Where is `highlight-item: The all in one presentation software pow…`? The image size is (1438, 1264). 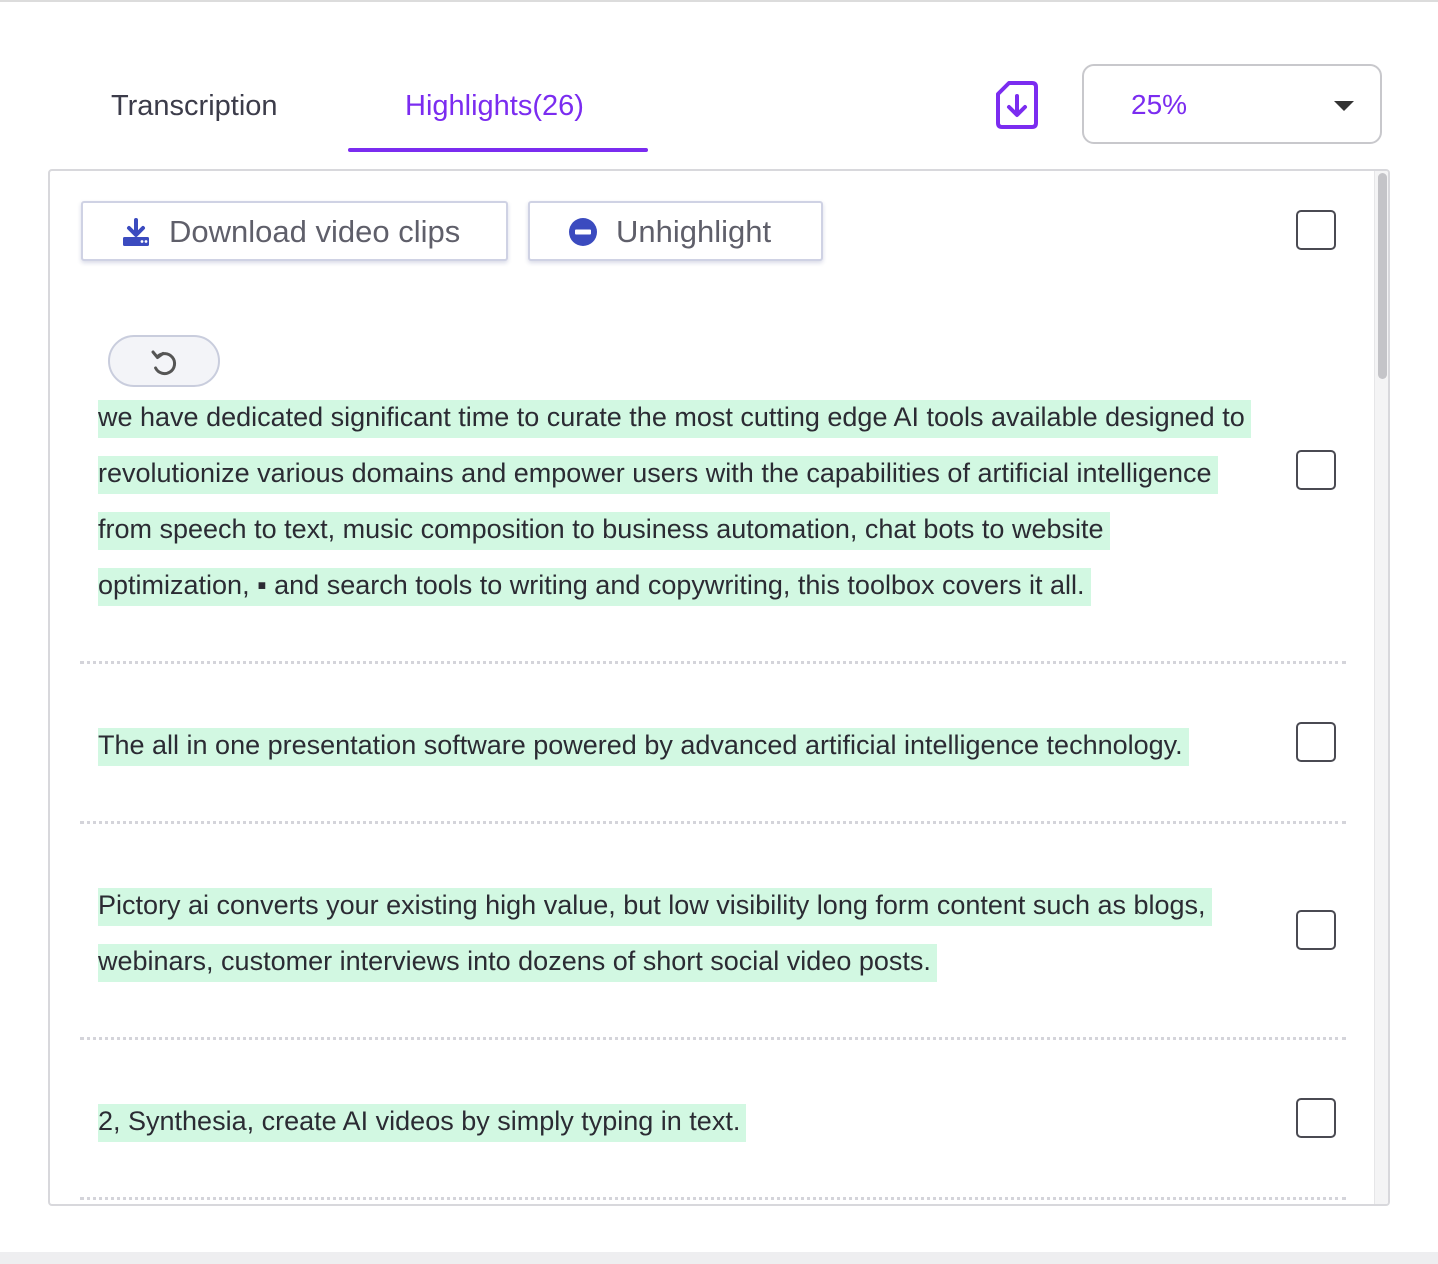 highlight-item: The all in one presentation software pow… is located at coordinates (673, 745).